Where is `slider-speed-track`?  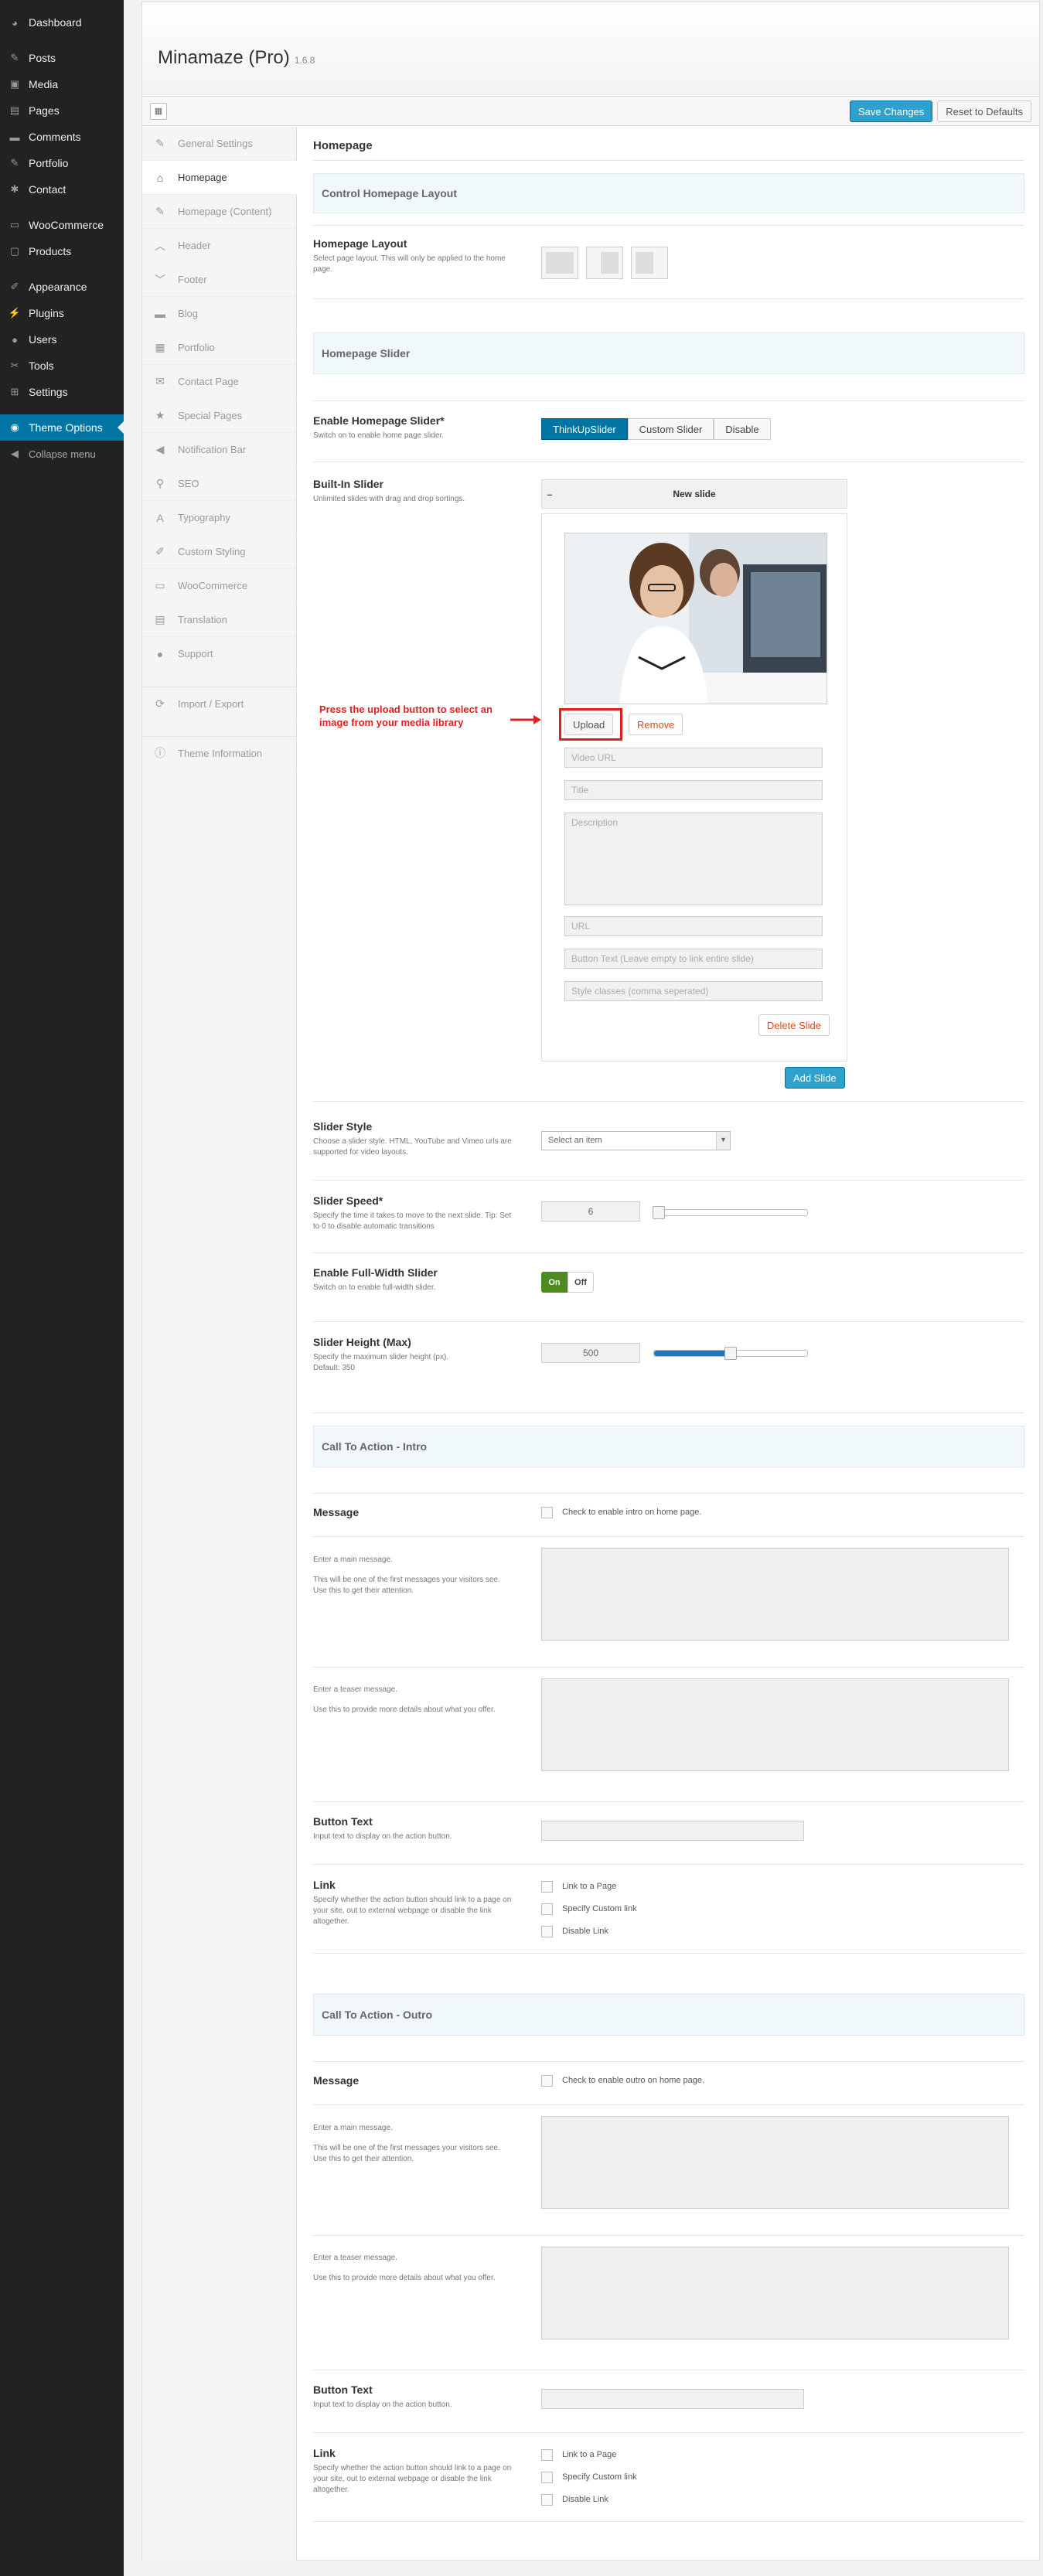 slider-speed-track is located at coordinates (730, 1212).